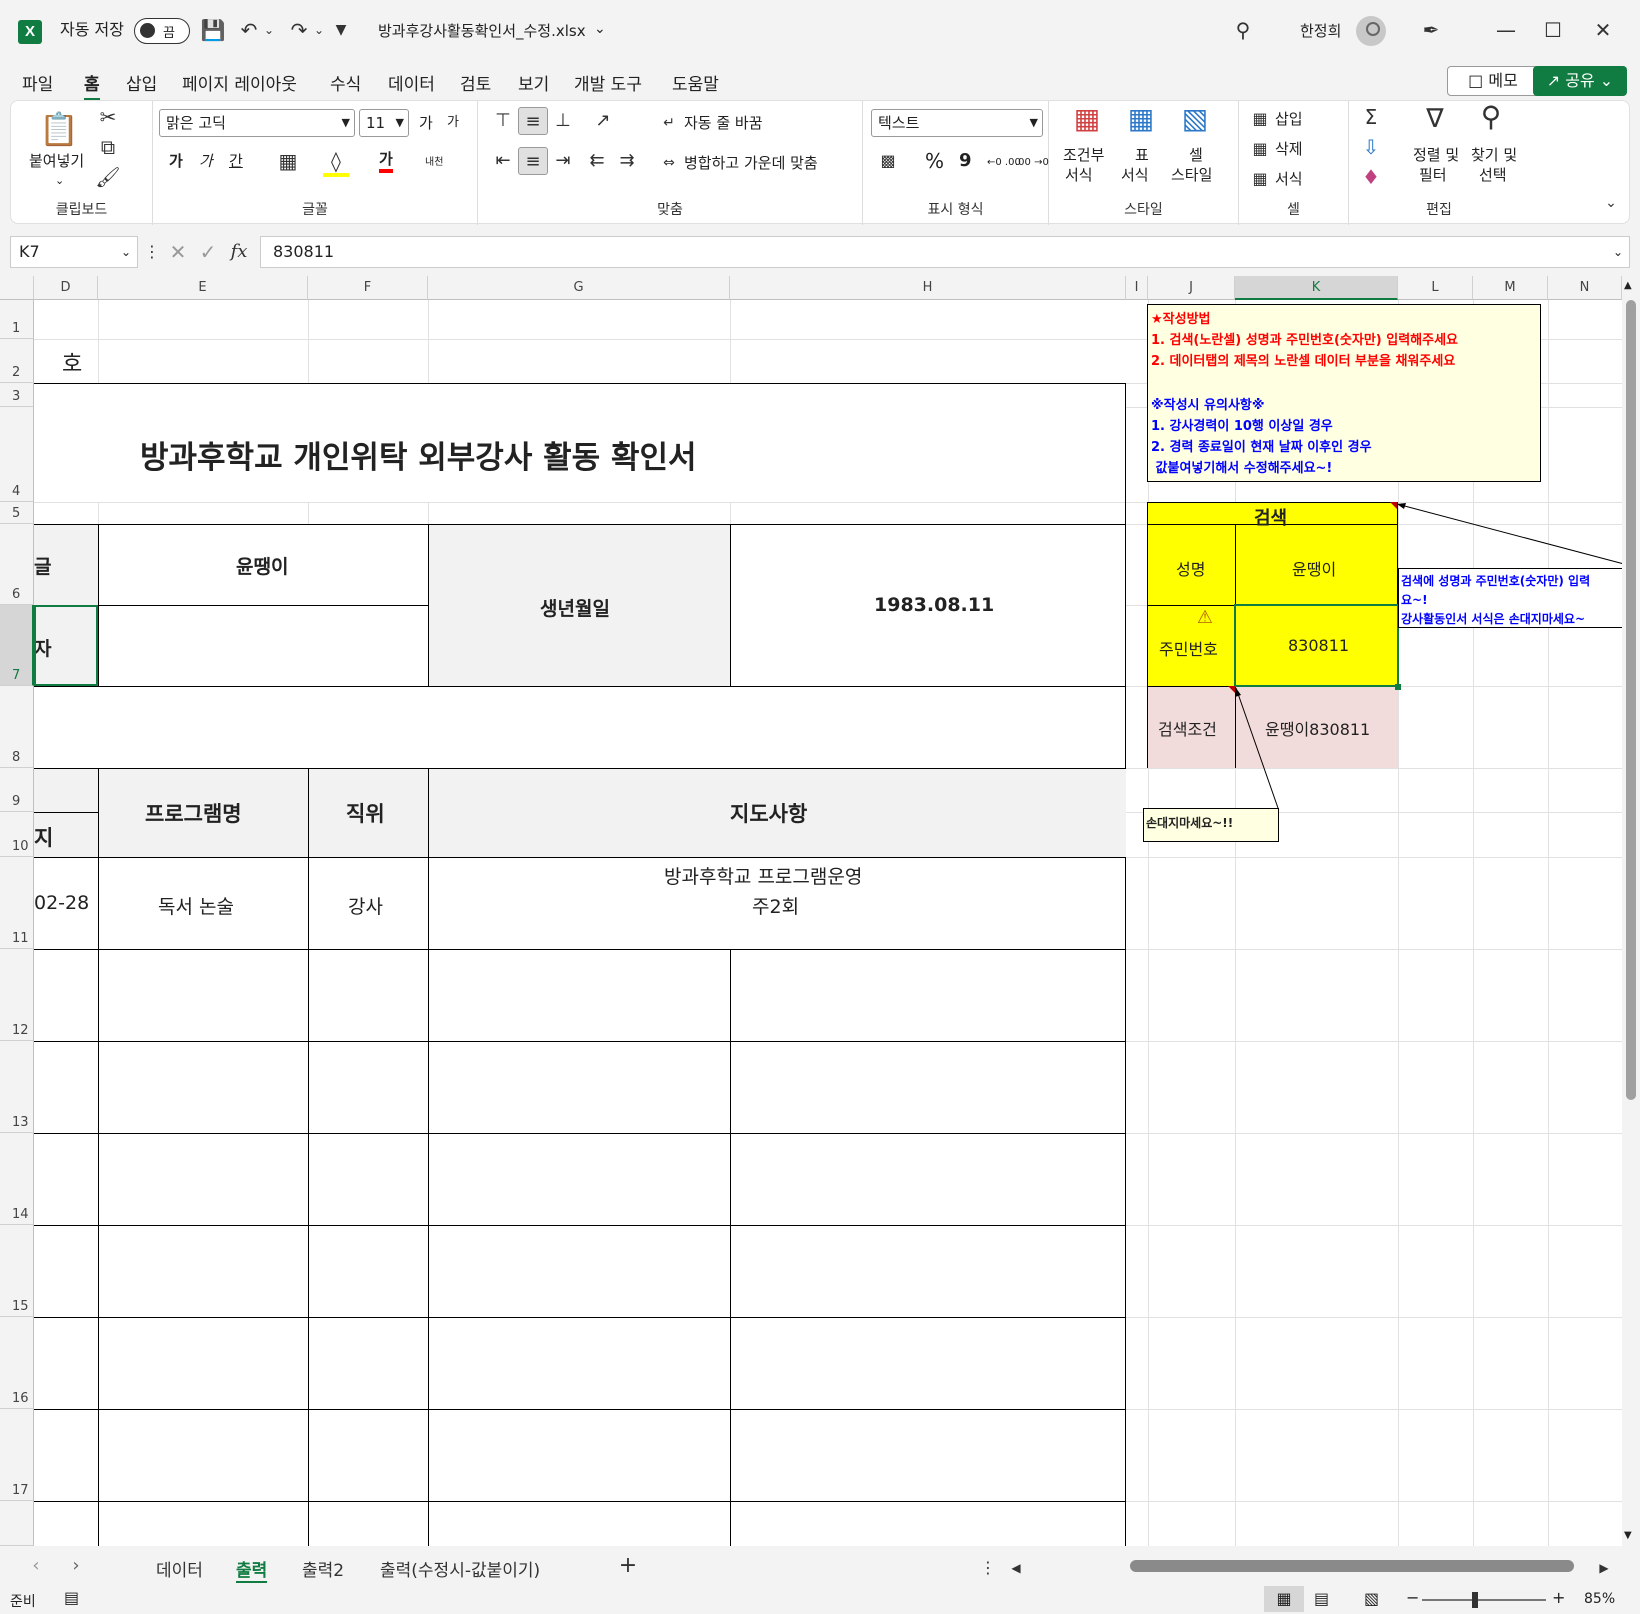 This screenshot has height=1614, width=1640. Describe the element at coordinates (345, 82) in the screenshot. I see `tab-formulas: 수식` at that location.